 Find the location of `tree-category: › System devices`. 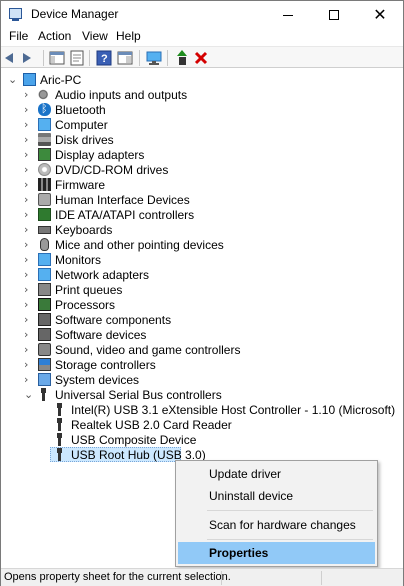

tree-category: › System devices is located at coordinates (202, 379).